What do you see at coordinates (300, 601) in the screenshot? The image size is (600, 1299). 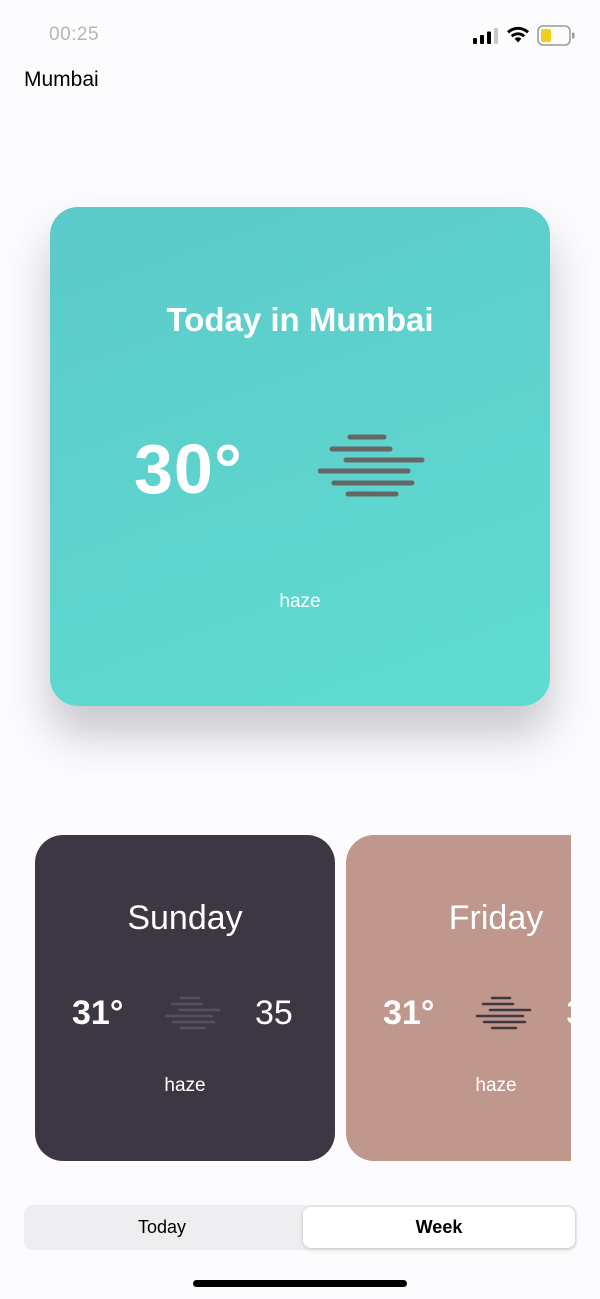 I see `today-condition: haze` at bounding box center [300, 601].